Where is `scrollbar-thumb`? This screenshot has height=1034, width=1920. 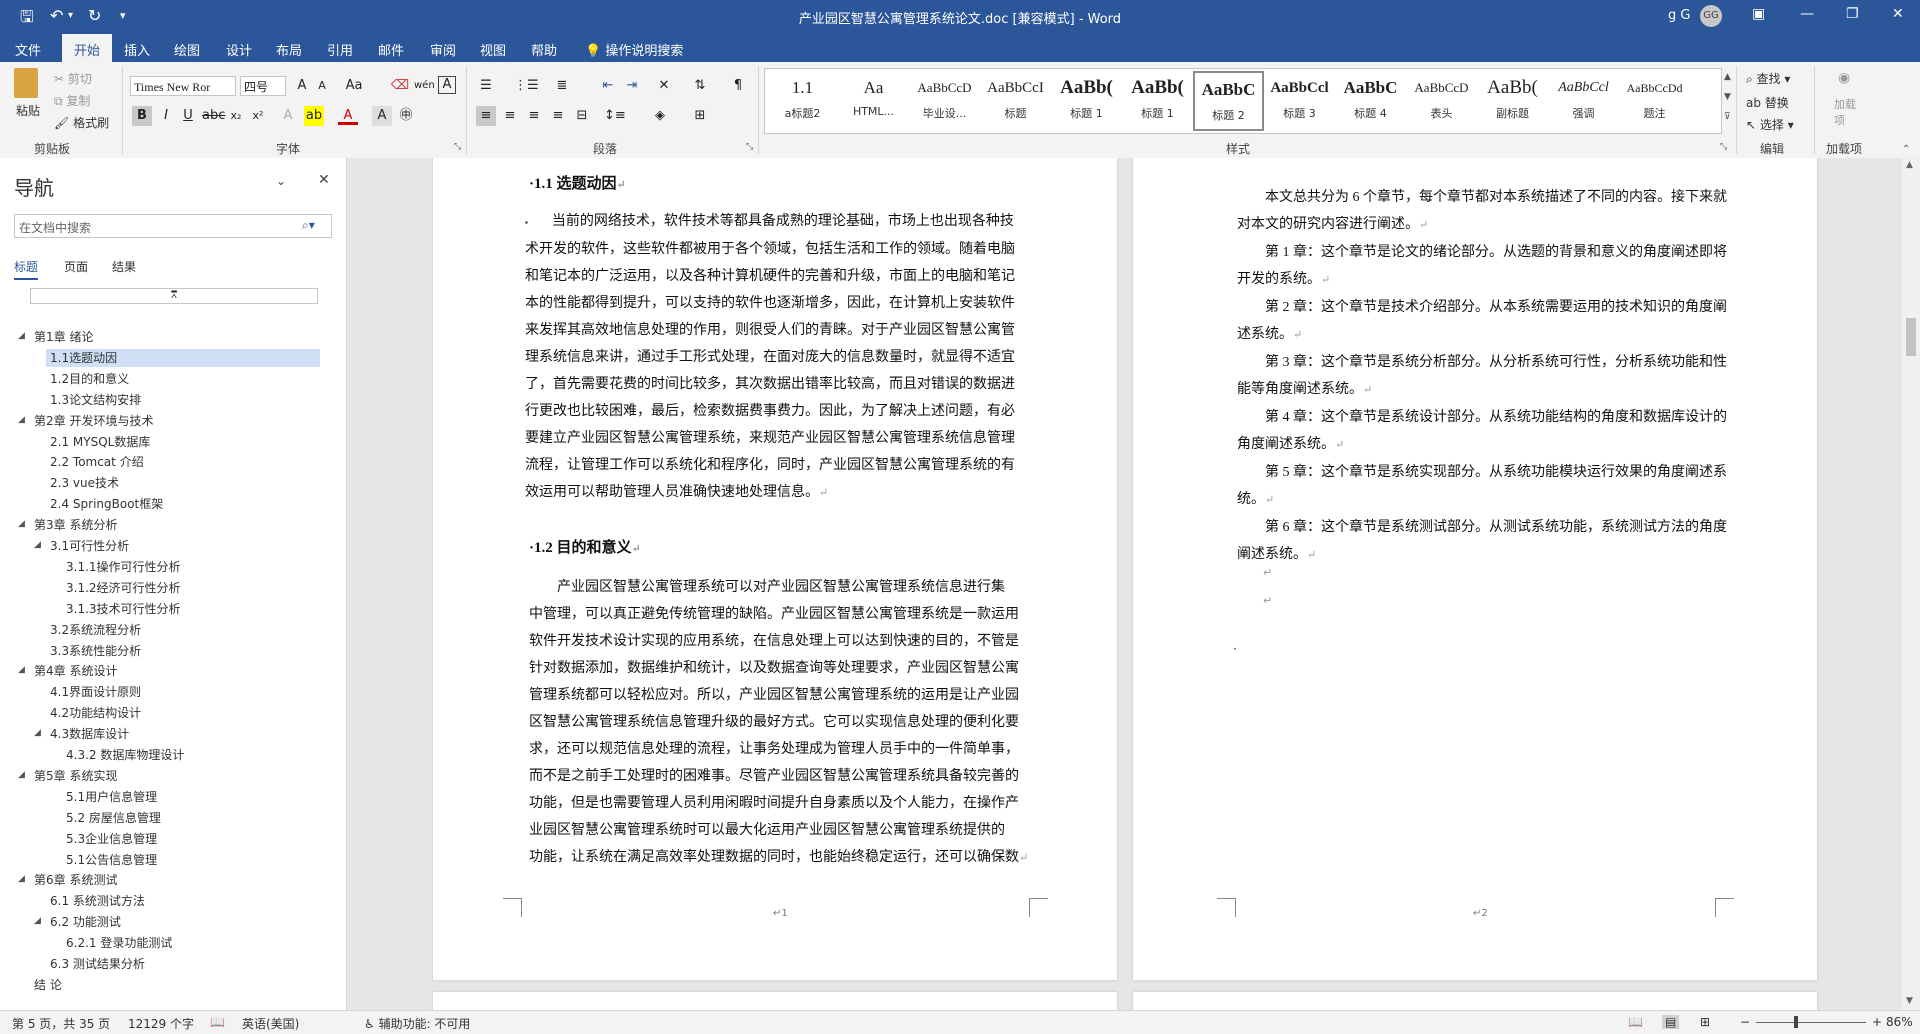 scrollbar-thumb is located at coordinates (1911, 337).